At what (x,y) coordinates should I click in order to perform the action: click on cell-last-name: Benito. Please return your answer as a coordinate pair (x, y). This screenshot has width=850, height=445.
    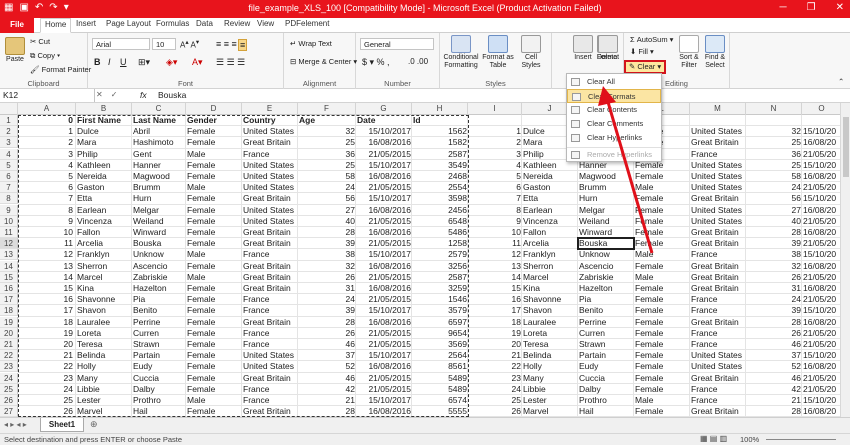
    Looking at the image, I should click on (159, 310).